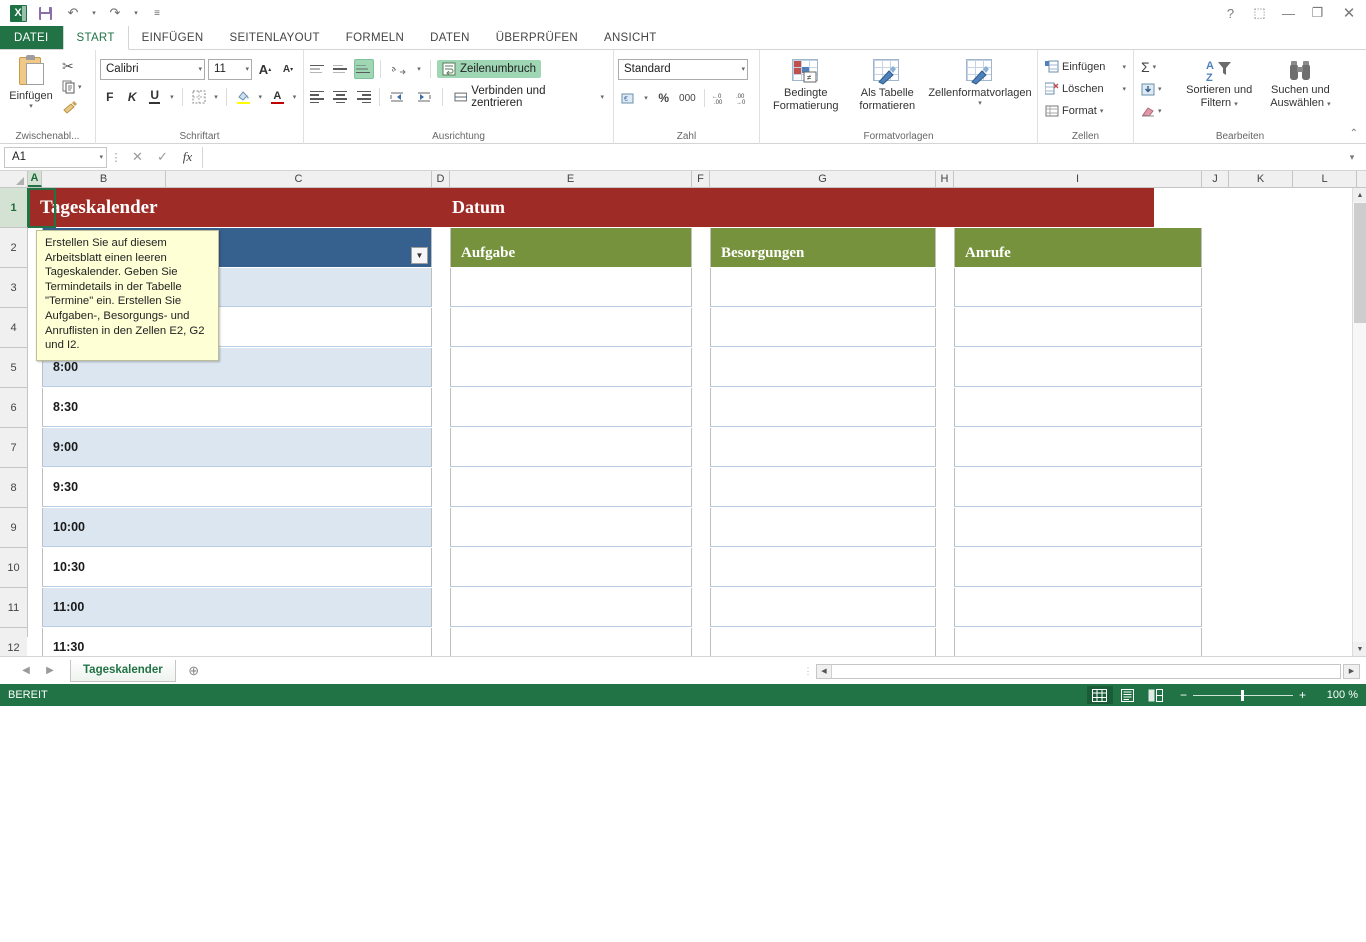 The image size is (1366, 942). Describe the element at coordinates (945, 487) in the screenshot. I see `cell-h8-blank` at that location.